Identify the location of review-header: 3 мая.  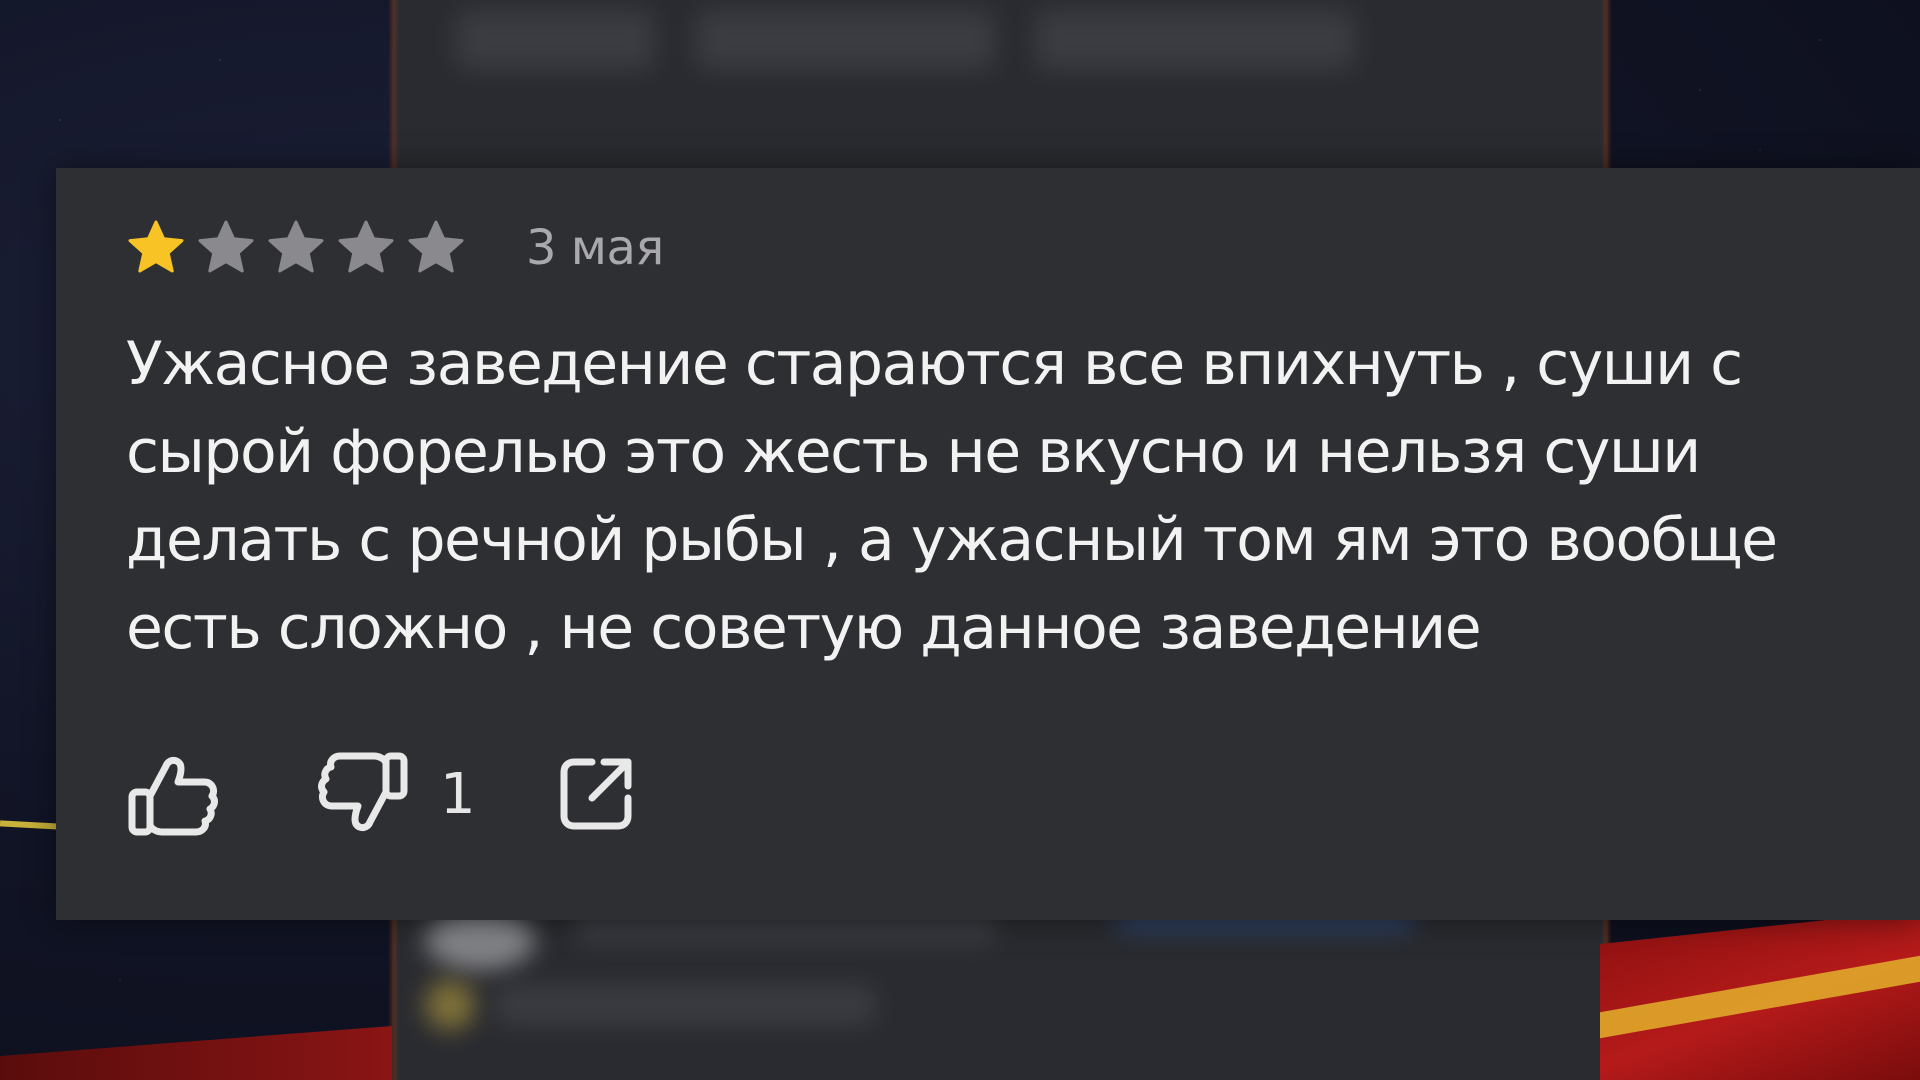
(395, 248).